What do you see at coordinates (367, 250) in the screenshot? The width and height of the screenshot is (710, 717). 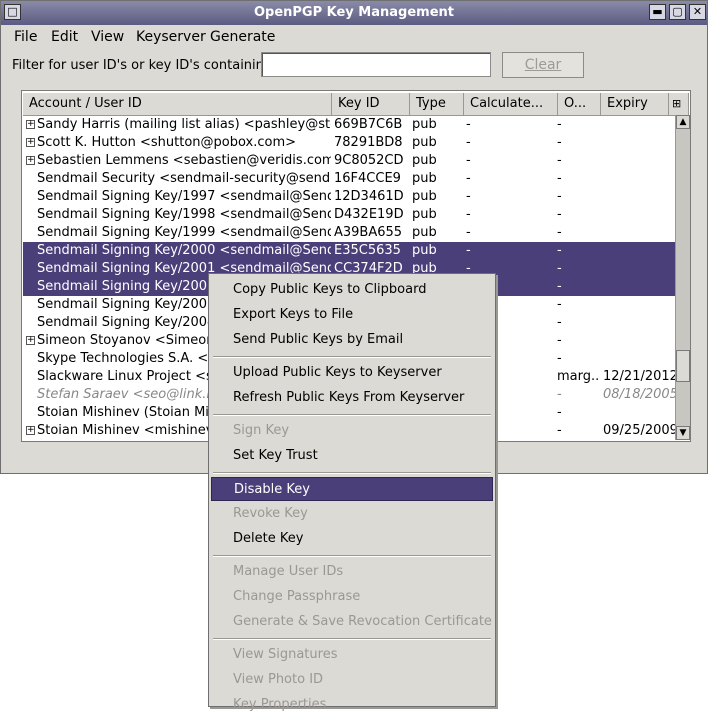 I see `cell-key-id: E35C5635` at bounding box center [367, 250].